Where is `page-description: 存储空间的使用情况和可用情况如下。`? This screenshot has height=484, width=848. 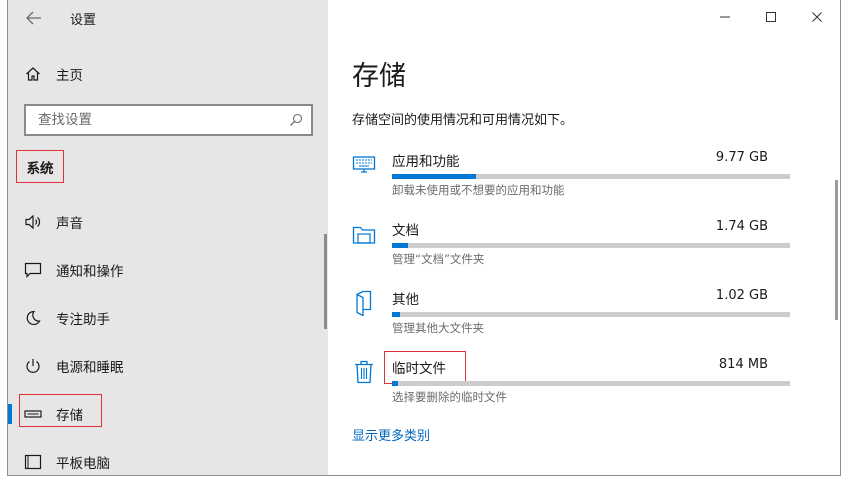
page-description: 存储空间的使用情况和可用情况如下。 is located at coordinates (463, 120).